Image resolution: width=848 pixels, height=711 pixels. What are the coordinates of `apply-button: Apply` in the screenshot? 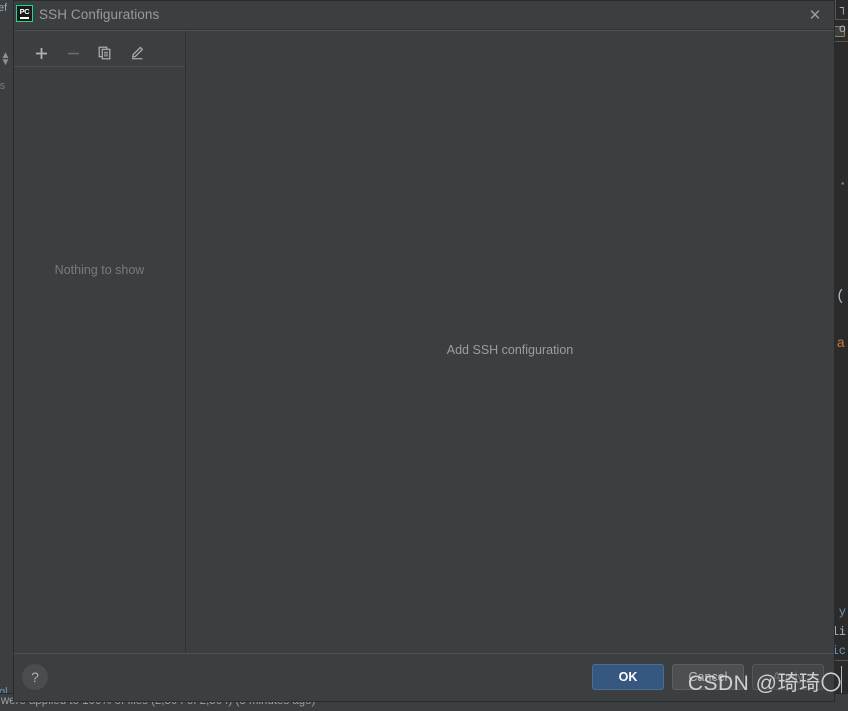 It's located at (788, 677).